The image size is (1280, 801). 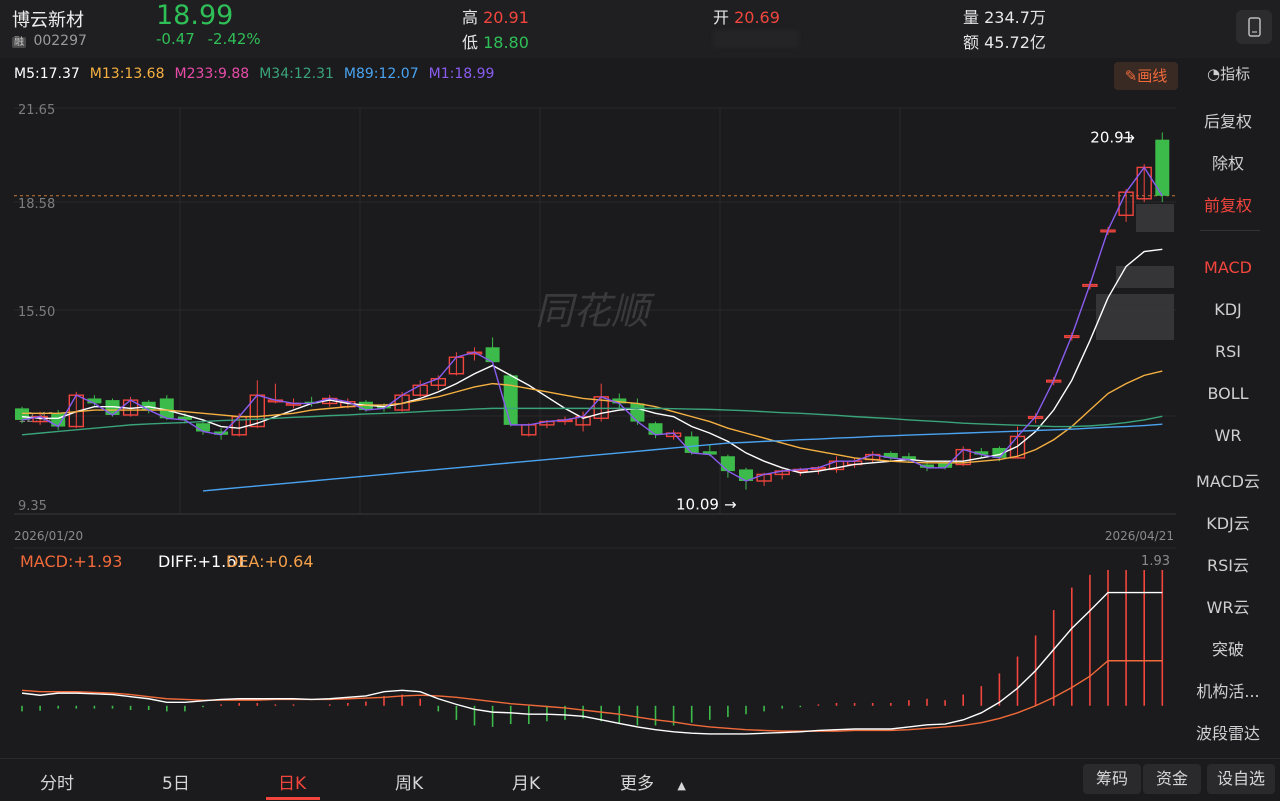 I want to click on gauge-icon: ◔, so click(x=1214, y=74).